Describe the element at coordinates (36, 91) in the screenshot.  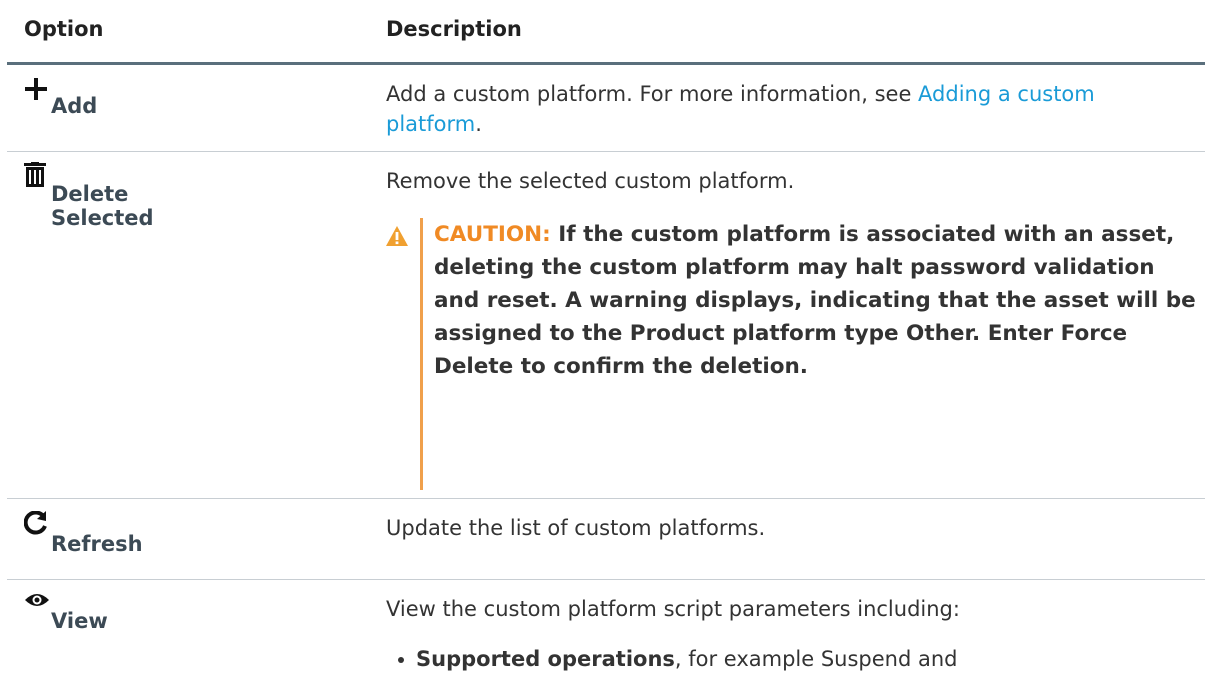
I see `plus-icon` at that location.